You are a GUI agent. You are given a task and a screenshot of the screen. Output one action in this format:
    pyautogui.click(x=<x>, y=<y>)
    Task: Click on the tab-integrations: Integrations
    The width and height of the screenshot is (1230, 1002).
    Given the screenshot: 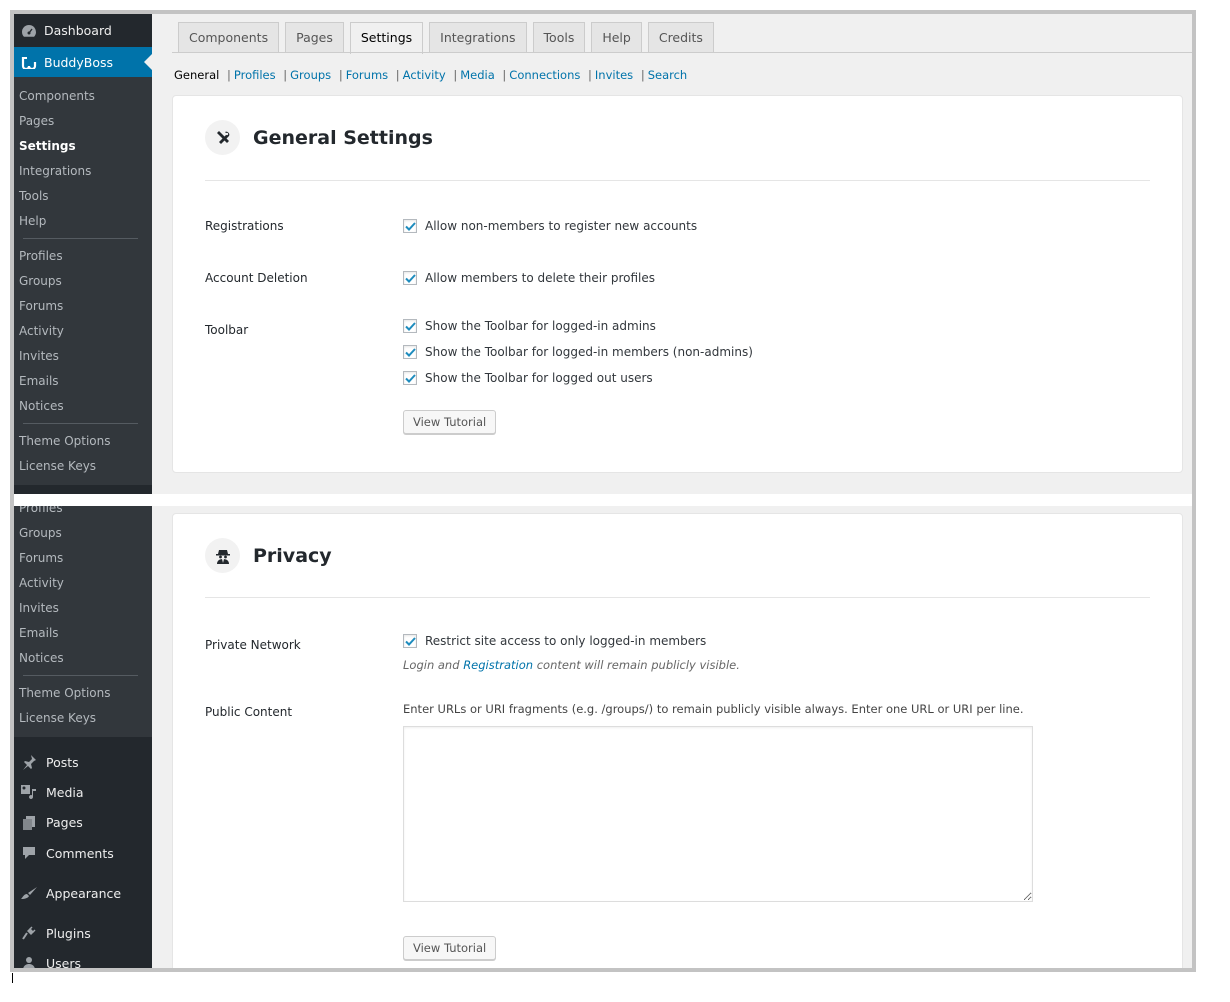 What is the action you would take?
    pyautogui.click(x=478, y=37)
    